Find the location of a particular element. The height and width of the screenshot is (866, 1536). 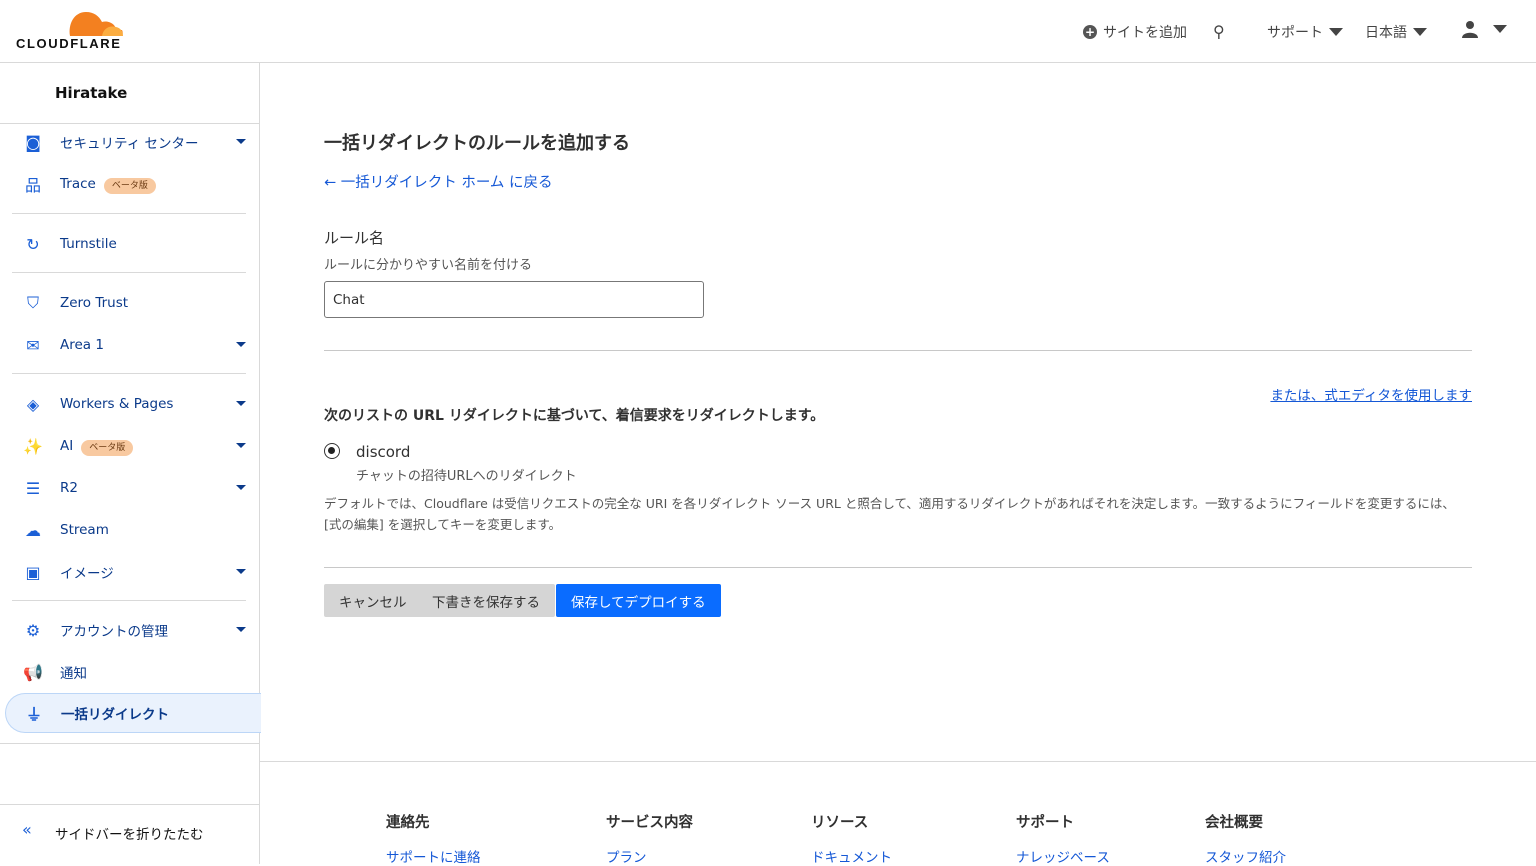

sidebar-item-label: Workers & Pages is located at coordinates (117, 404).